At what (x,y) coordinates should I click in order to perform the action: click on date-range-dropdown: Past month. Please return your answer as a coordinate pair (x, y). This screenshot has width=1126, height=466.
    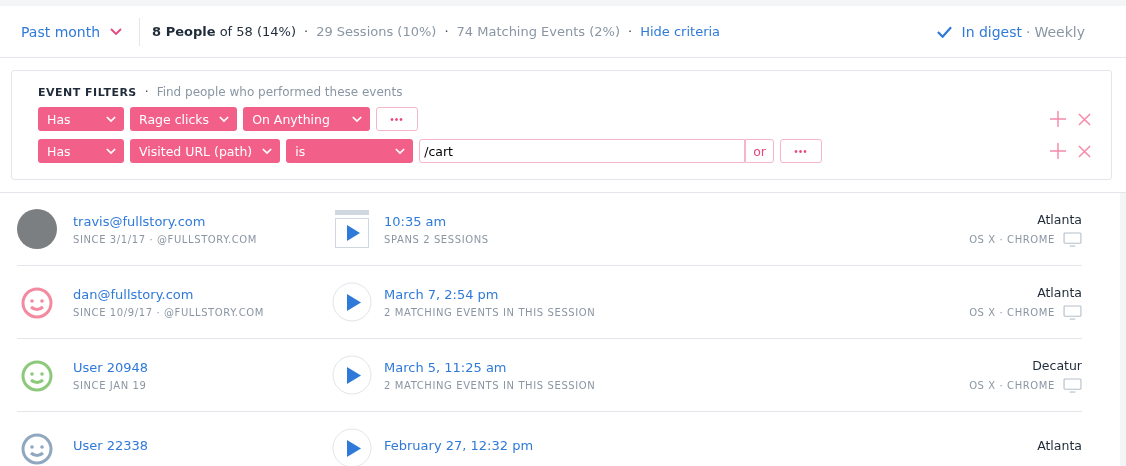
    Looking at the image, I should click on (72, 31).